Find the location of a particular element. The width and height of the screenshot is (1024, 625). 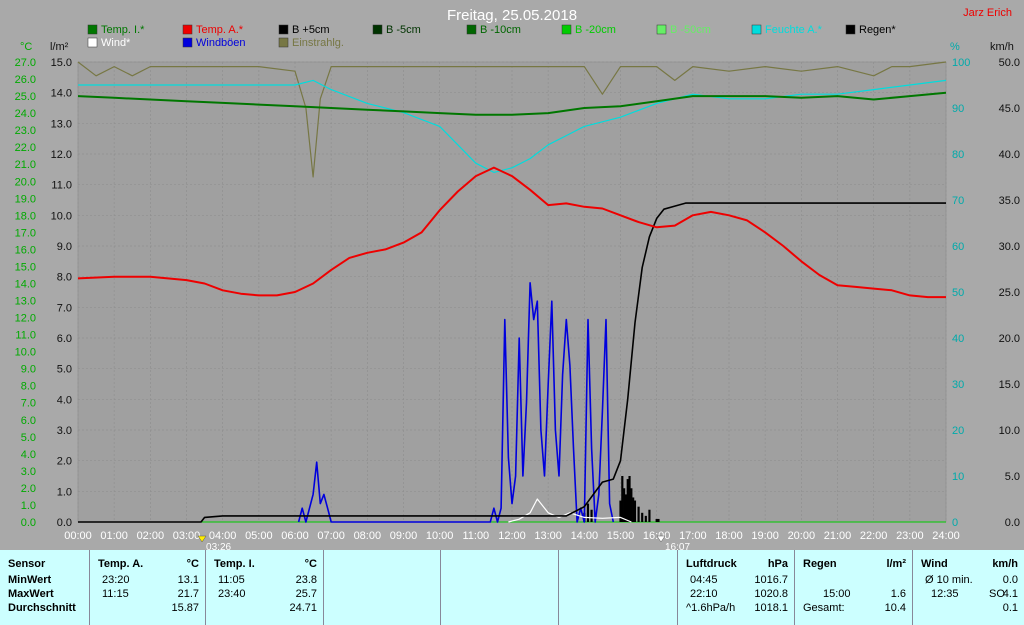

temp-a-unit: °C is located at coordinates (192, 564).